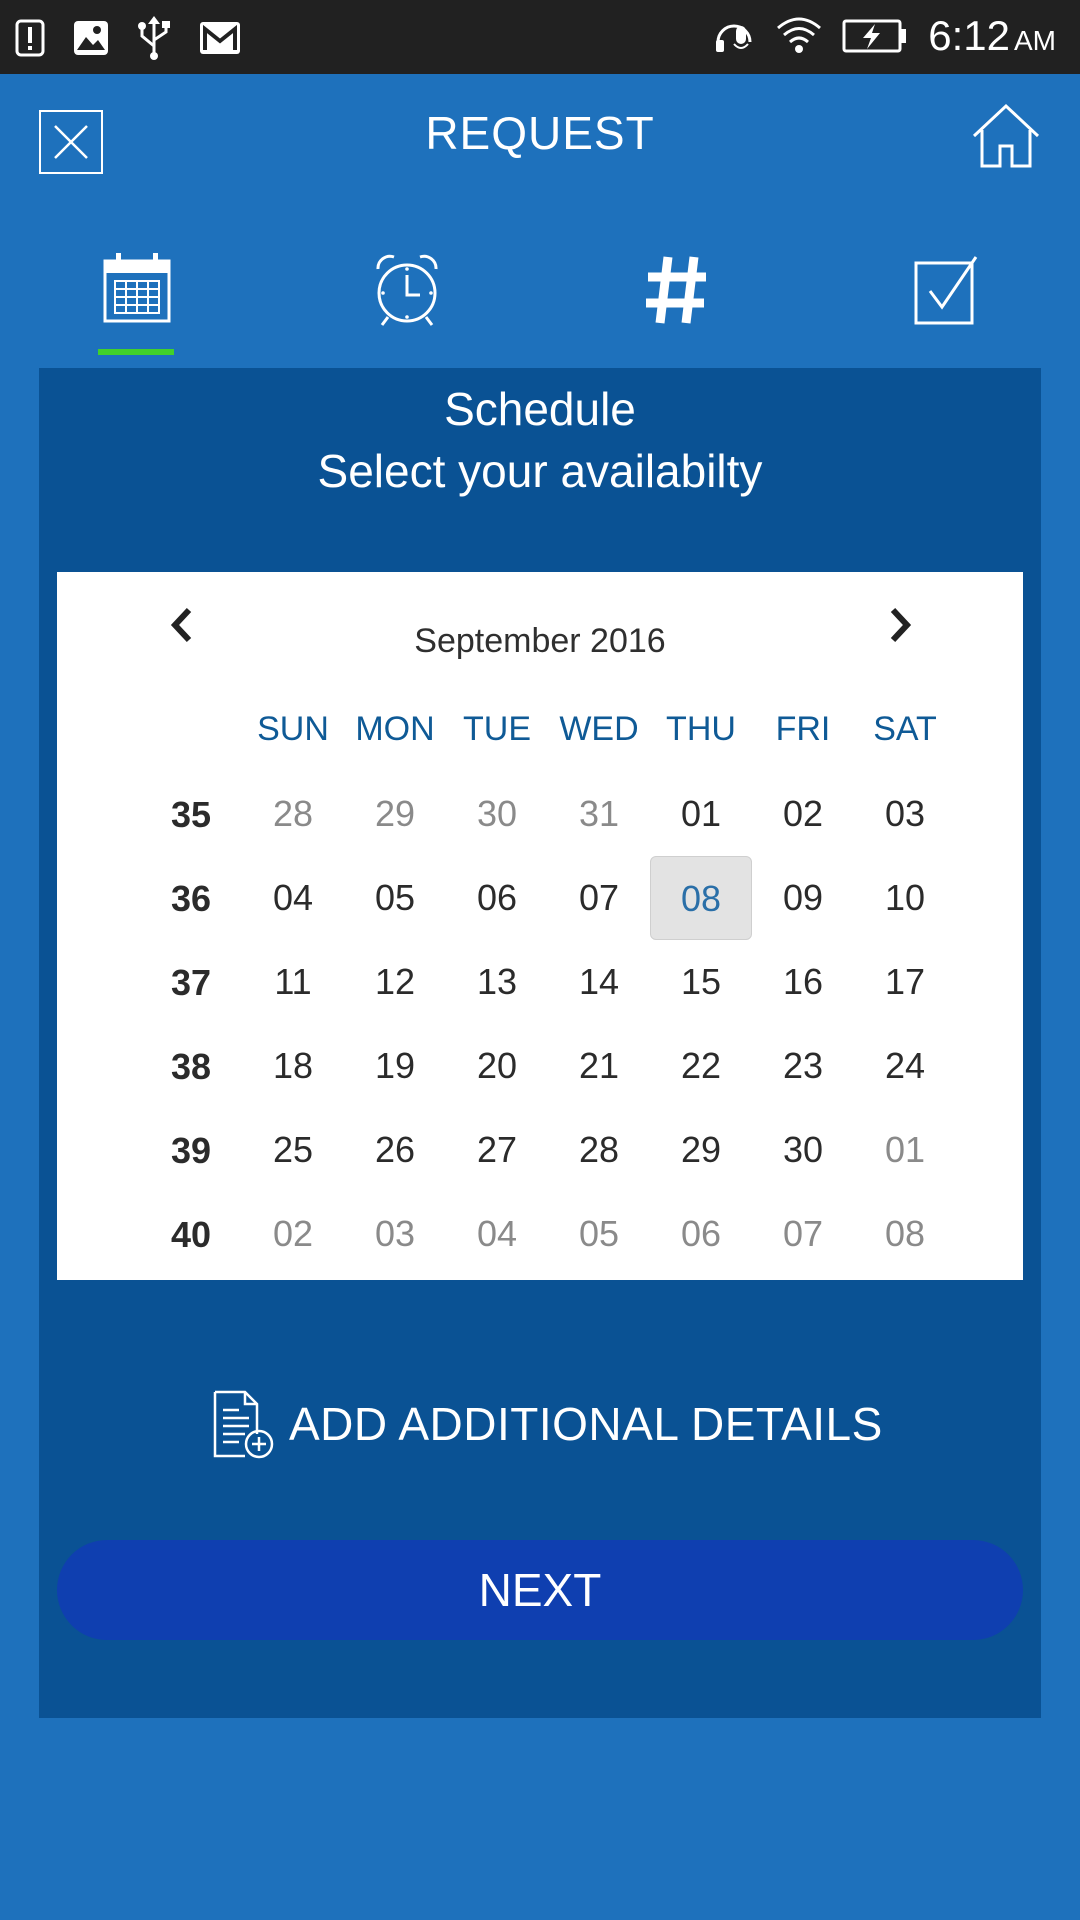  Describe the element at coordinates (497, 729) in the screenshot. I see `weekday-label: TUE` at that location.